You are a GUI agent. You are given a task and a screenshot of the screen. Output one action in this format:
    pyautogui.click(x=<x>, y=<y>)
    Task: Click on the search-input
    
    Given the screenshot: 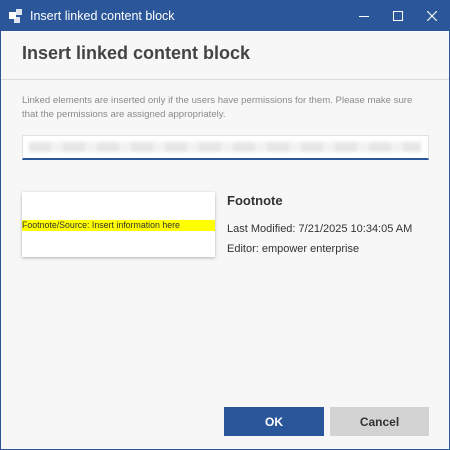 What is the action you would take?
    pyautogui.click(x=225, y=147)
    